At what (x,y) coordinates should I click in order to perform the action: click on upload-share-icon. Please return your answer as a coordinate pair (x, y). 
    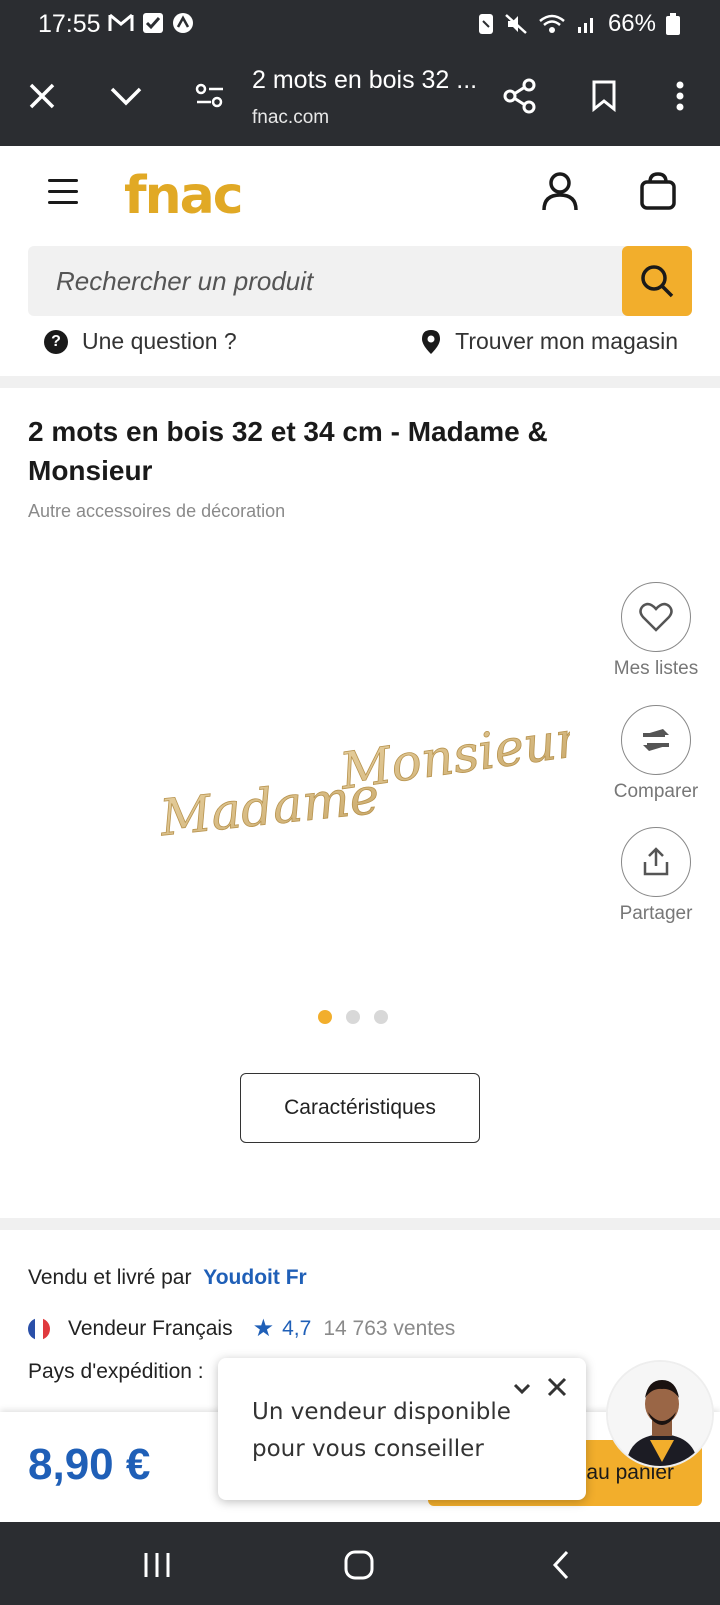
    Looking at the image, I should click on (656, 861).